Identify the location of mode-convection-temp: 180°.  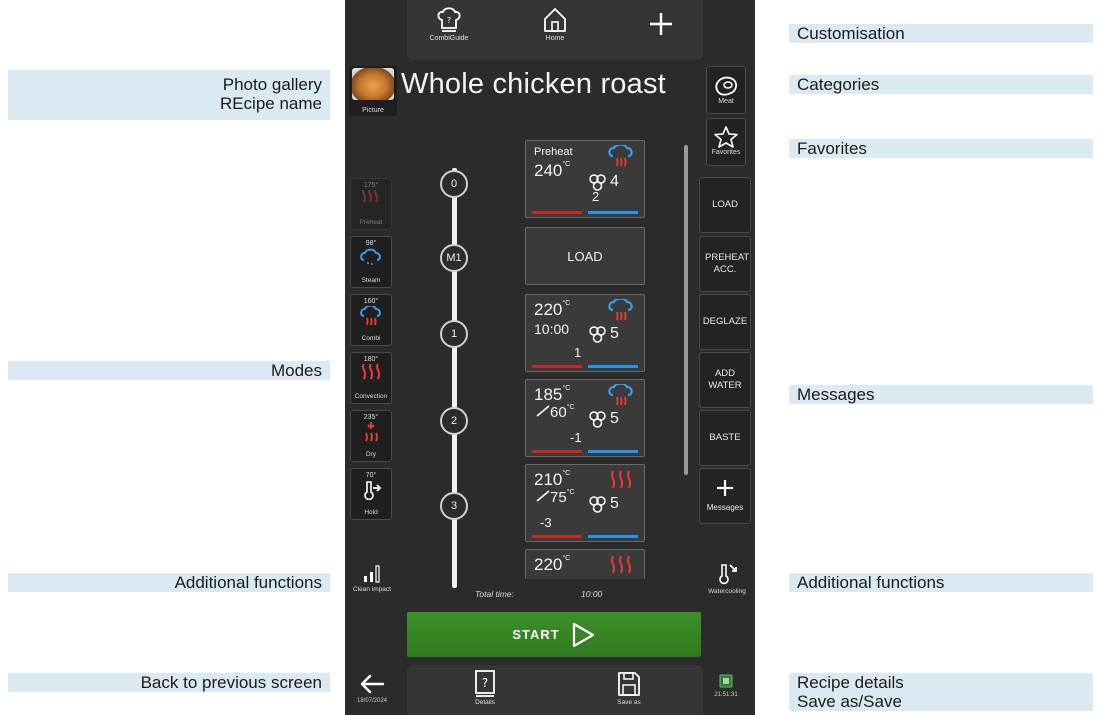
(371, 359).